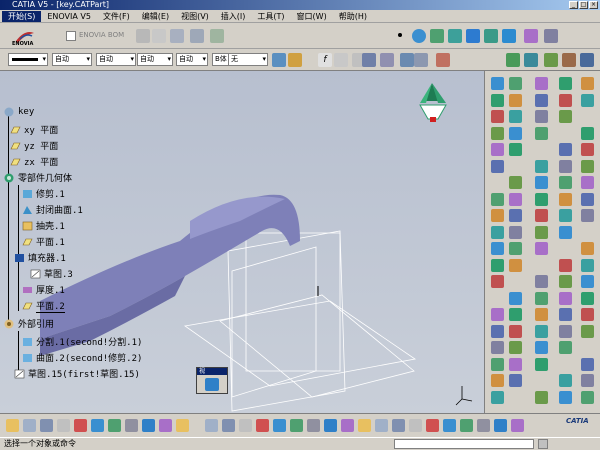 Image resolution: width=600 pixels, height=450 pixels. What do you see at coordinates (455, 36) in the screenshot?
I see `extrude-icon` at bounding box center [455, 36].